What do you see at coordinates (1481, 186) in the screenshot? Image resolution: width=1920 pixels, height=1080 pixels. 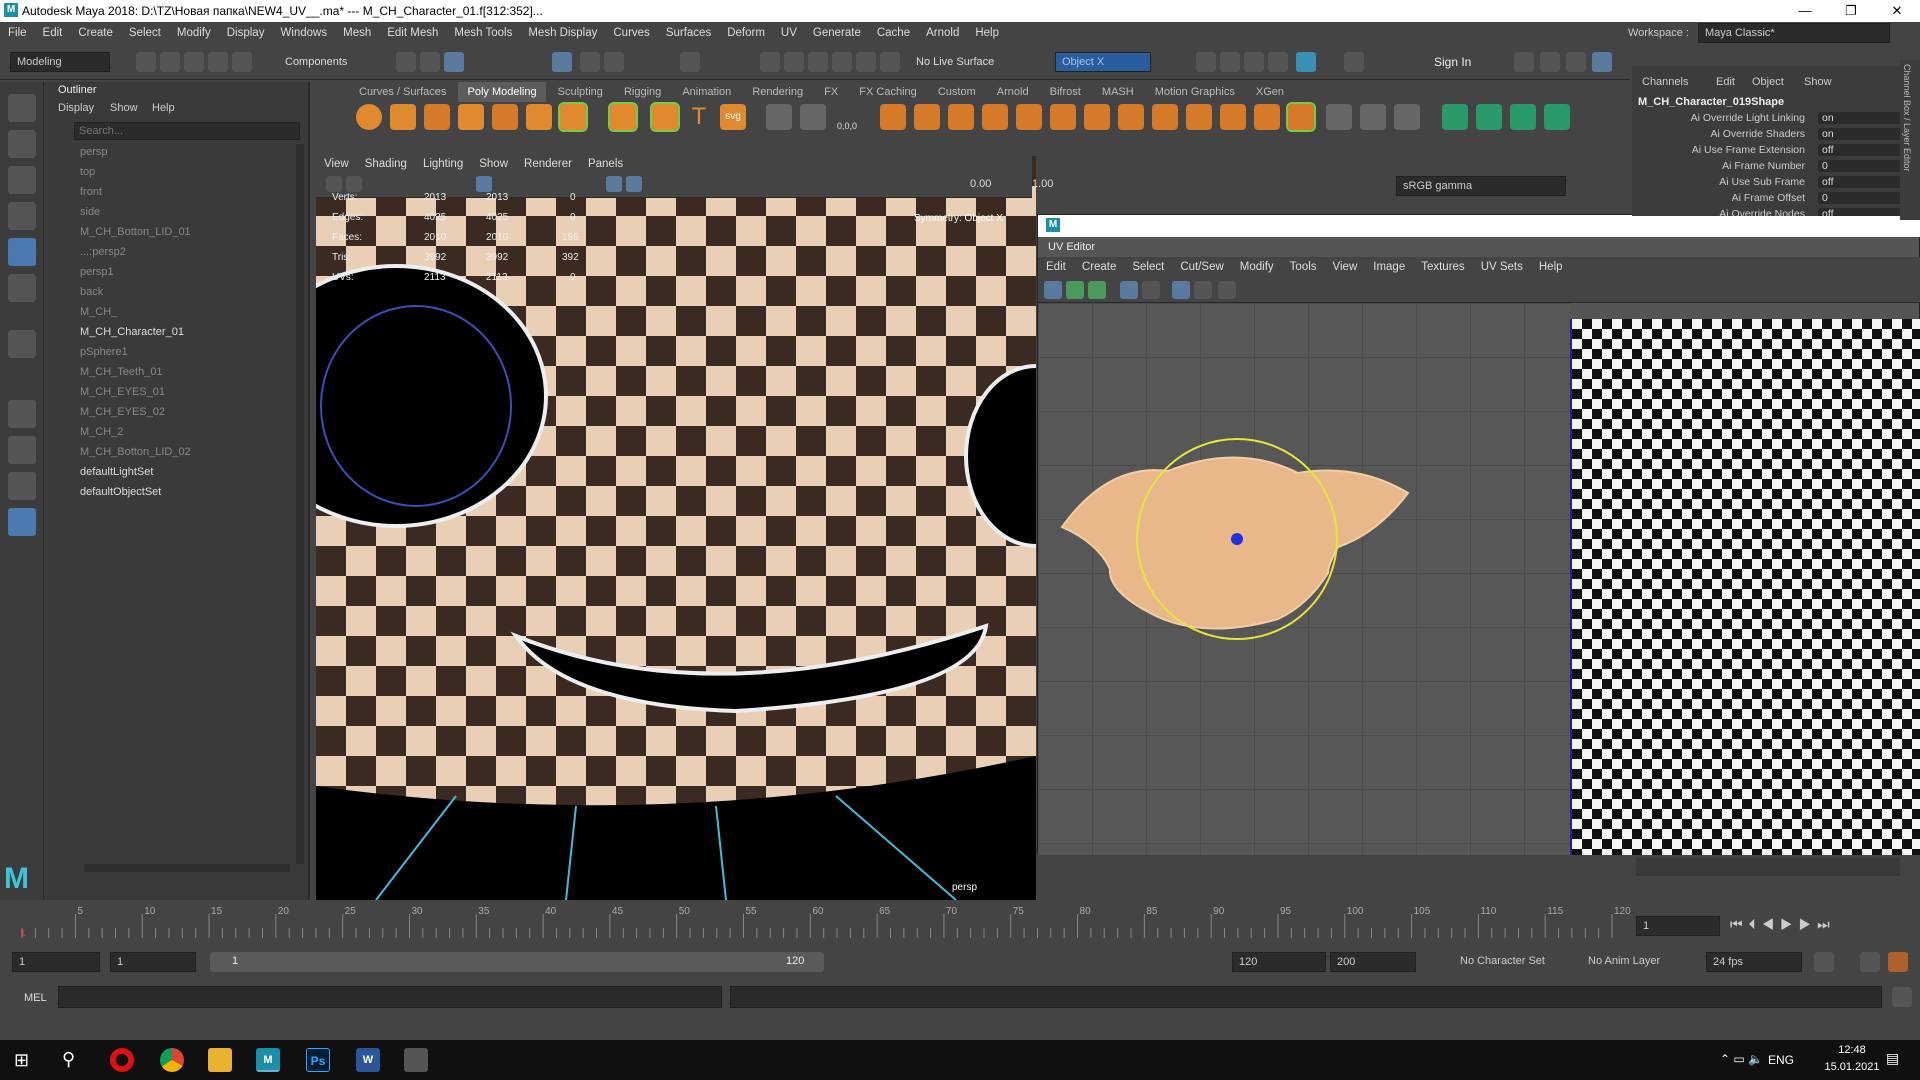 I see `colorspace-dropdown: sRGB gamma` at bounding box center [1481, 186].